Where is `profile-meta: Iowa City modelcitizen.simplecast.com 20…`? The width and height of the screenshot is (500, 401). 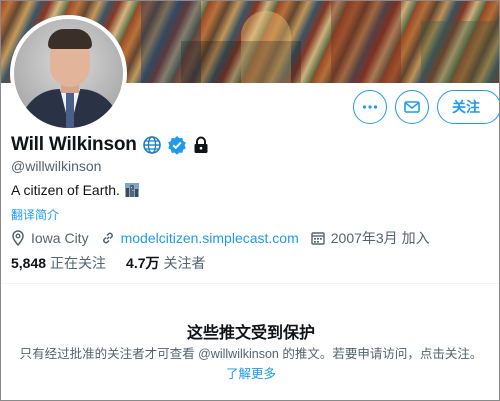
profile-meta: Iowa City modelcitizen.simplecast.com 20… is located at coordinates (226, 238).